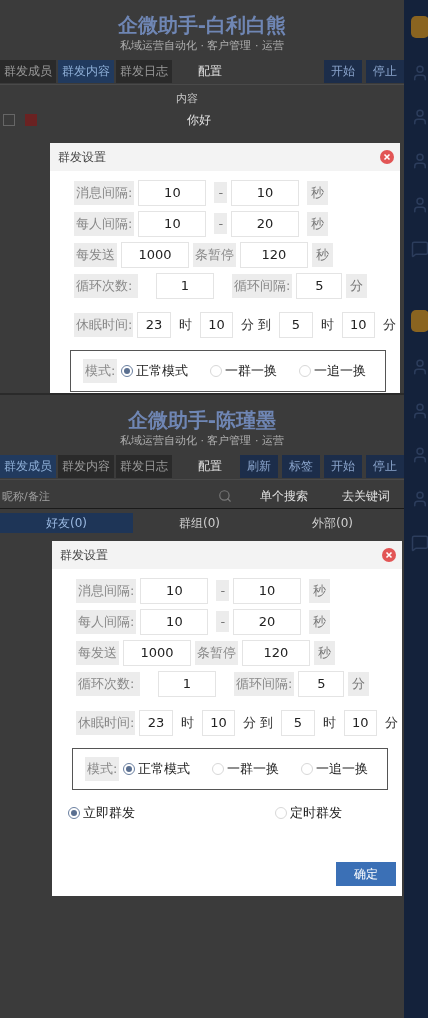 The width and height of the screenshot is (428, 1018). Describe the element at coordinates (259, 466) in the screenshot. I see `toolbar-button: 刷新` at that location.